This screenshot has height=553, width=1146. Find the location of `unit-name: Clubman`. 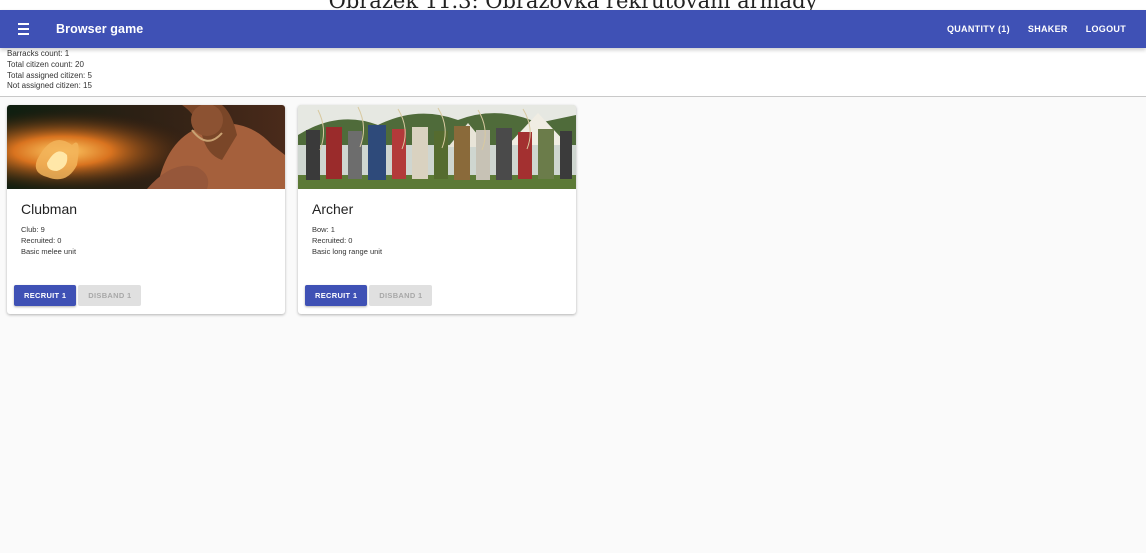

unit-name: Clubman is located at coordinates (49, 209).